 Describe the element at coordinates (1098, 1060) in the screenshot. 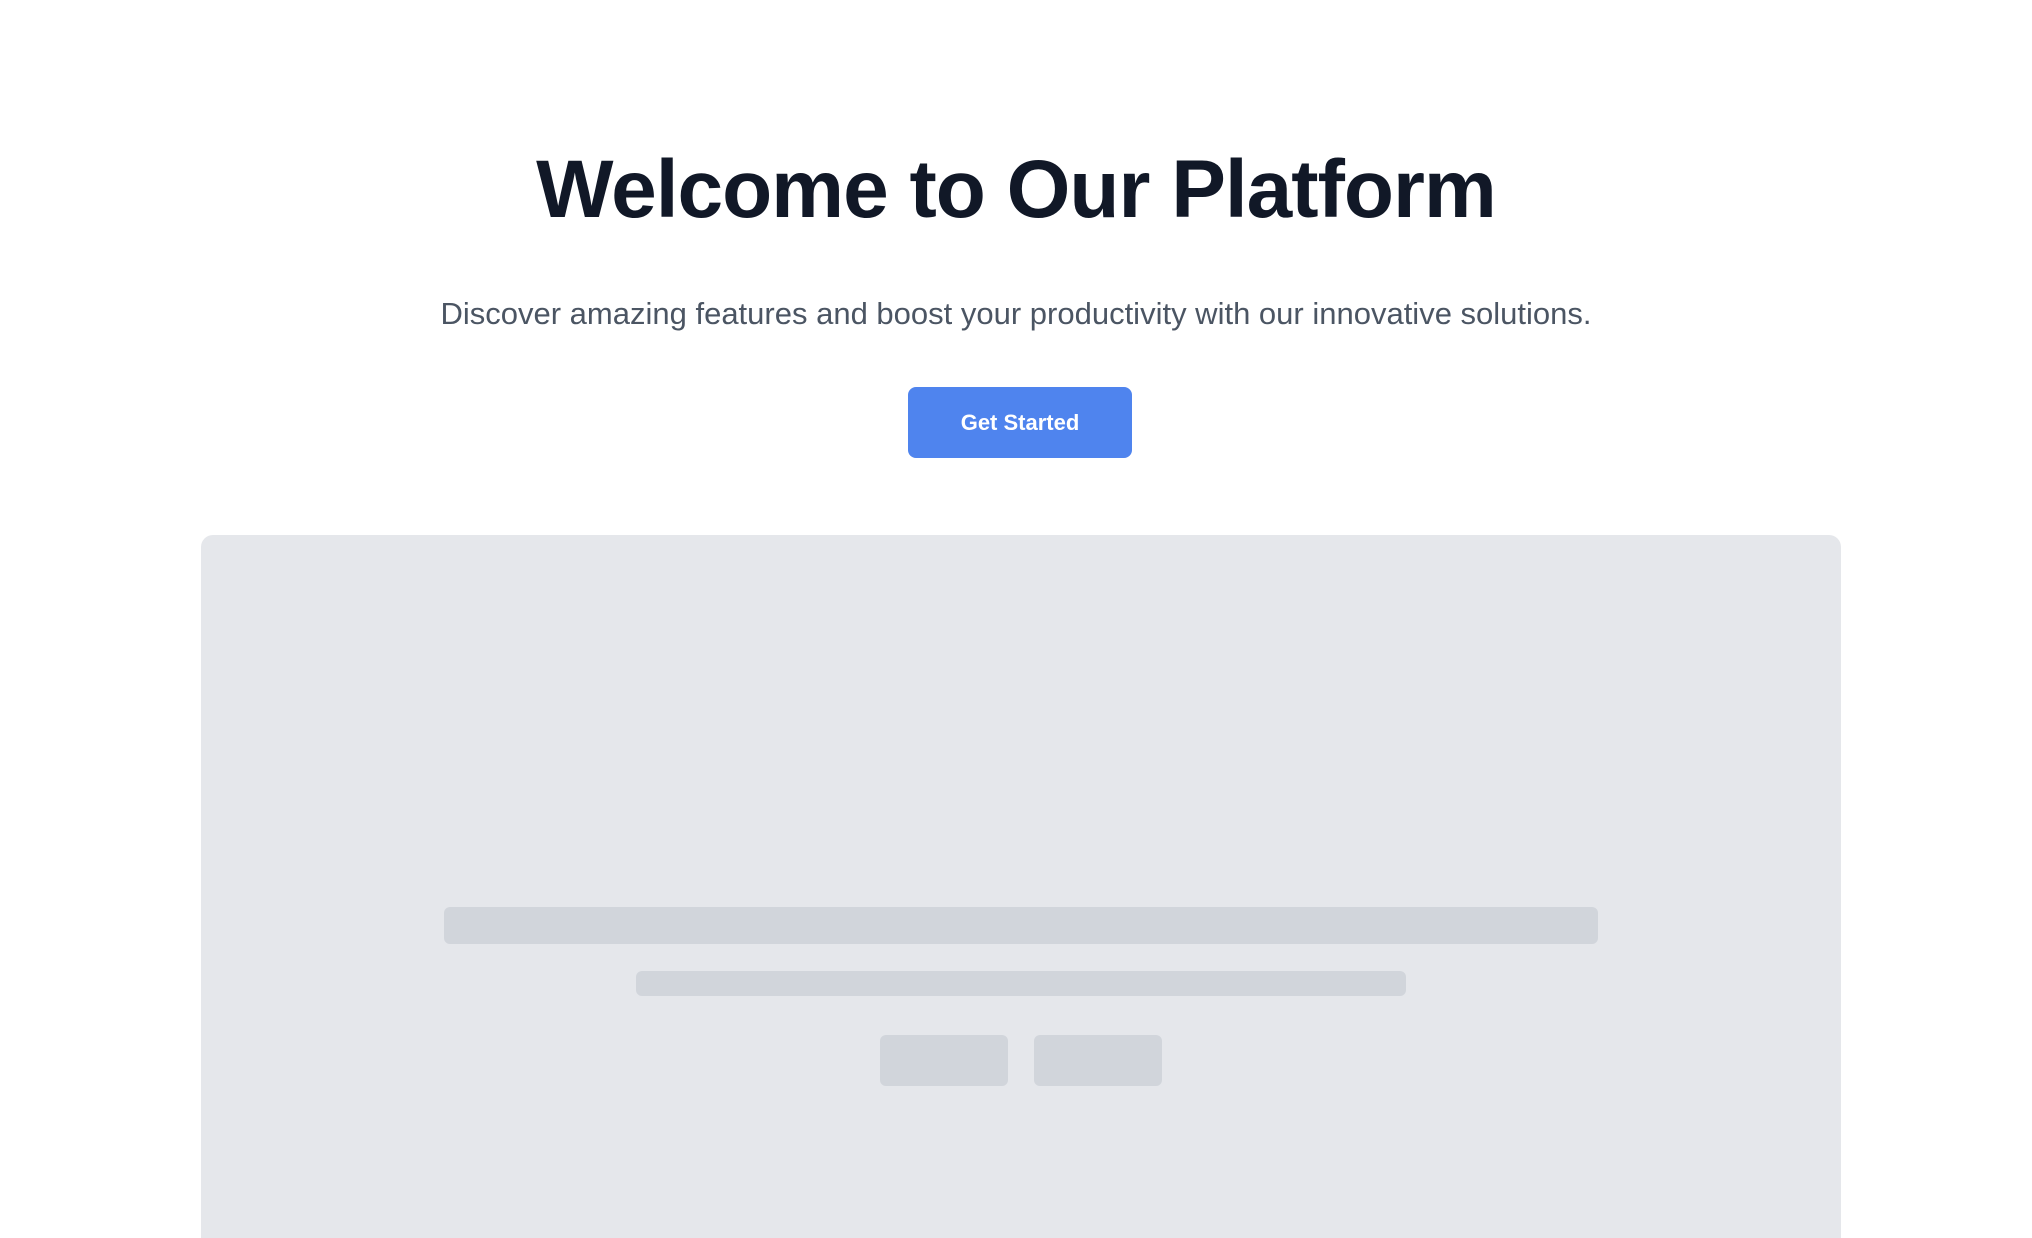

I see `skeleton-button-secondary` at that location.